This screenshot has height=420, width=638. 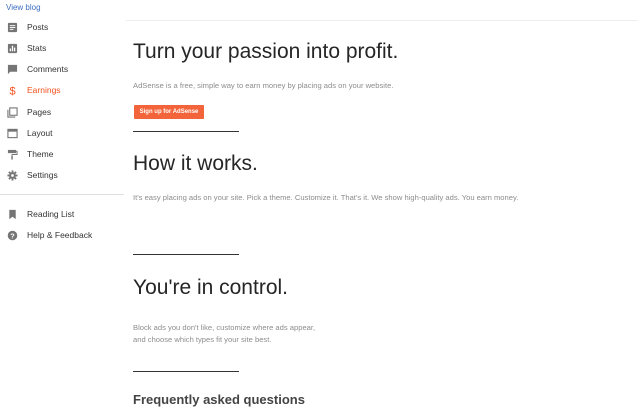 I want to click on sidebar-item-label: Stats, so click(x=37, y=48).